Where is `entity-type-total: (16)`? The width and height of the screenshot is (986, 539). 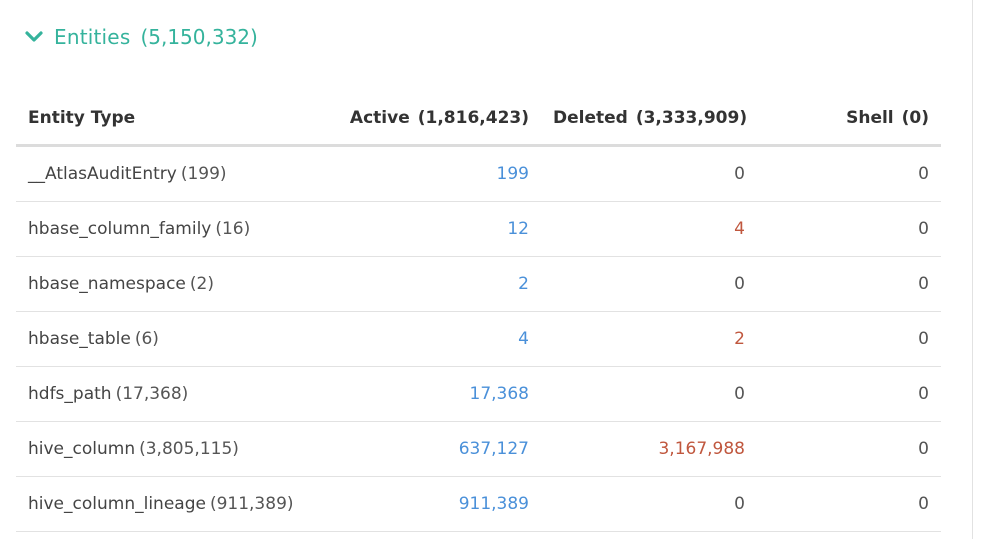
entity-type-total: (16) is located at coordinates (233, 229).